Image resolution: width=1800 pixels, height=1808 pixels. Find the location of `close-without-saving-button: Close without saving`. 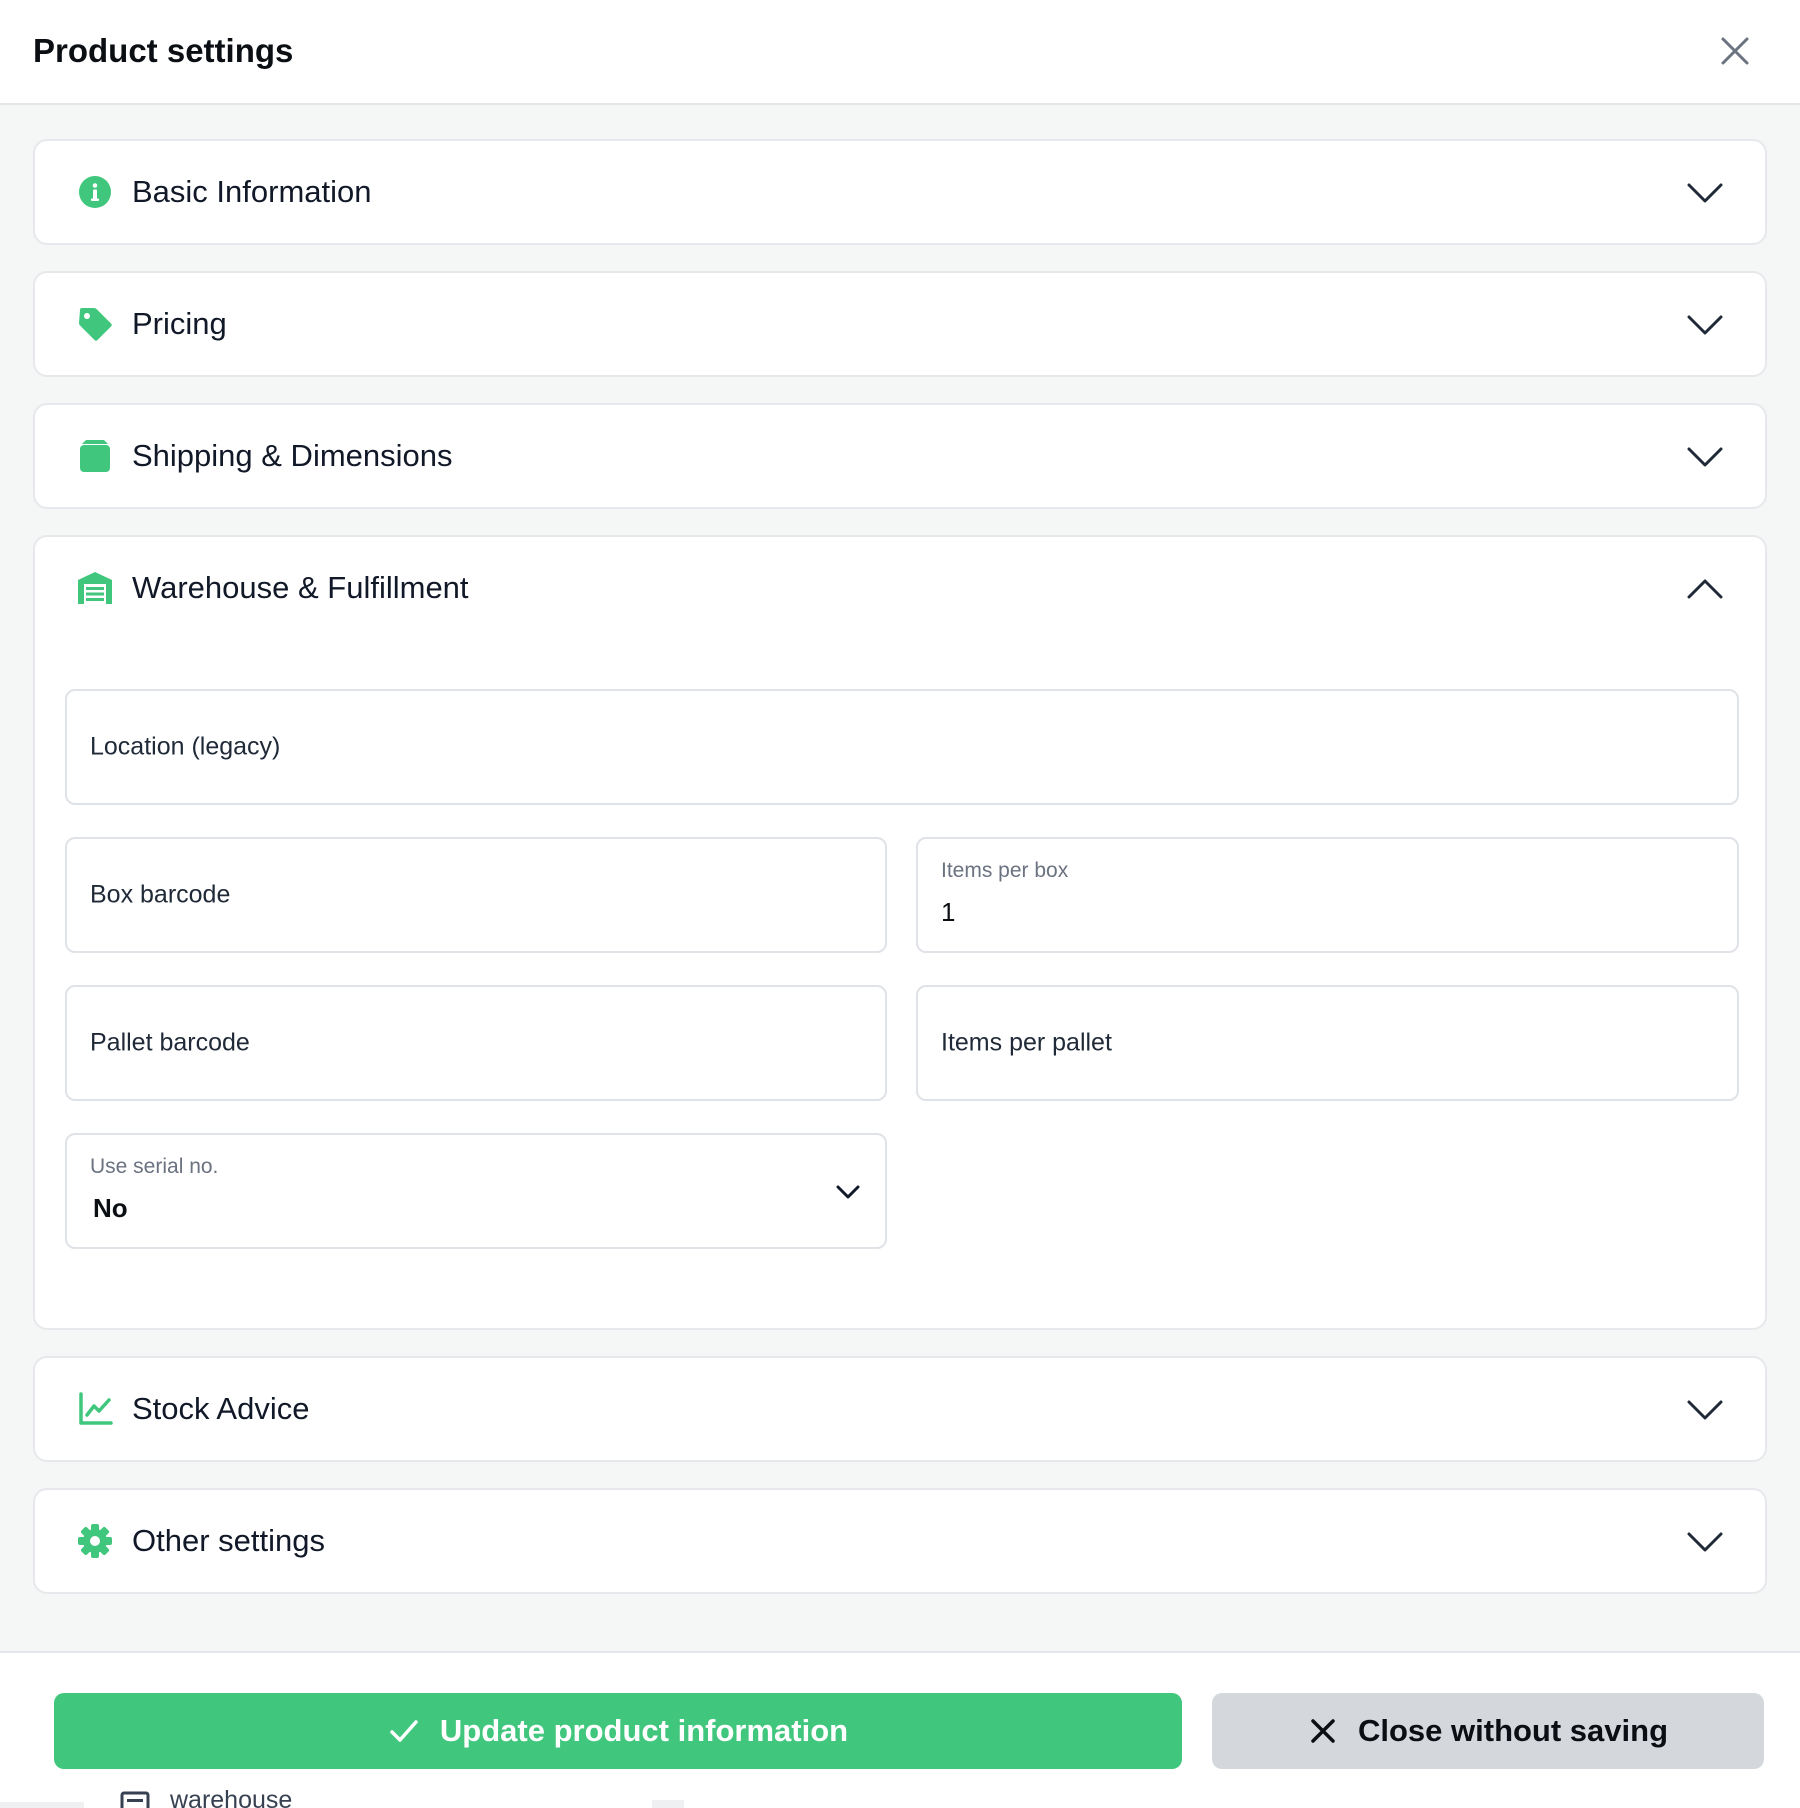

close-without-saving-button: Close without saving is located at coordinates (1488, 1731).